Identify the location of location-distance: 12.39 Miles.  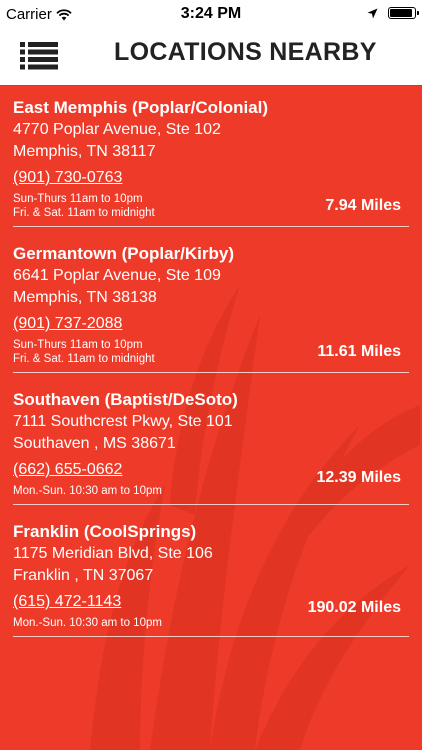
(359, 477).